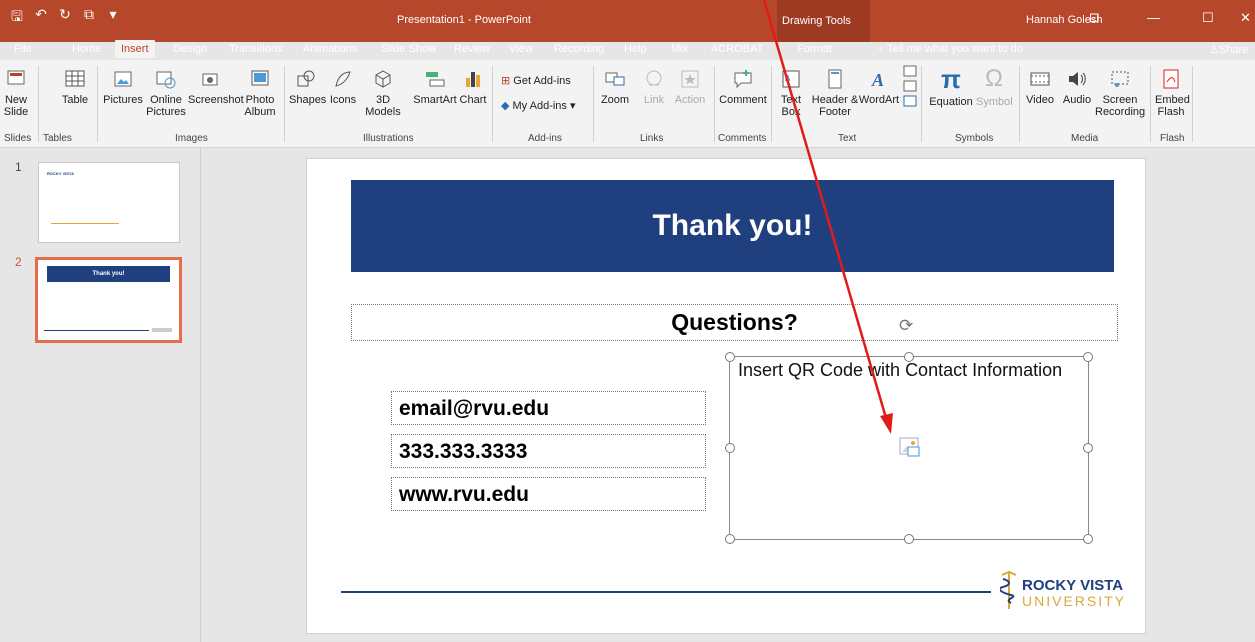 The width and height of the screenshot is (1255, 642). I want to click on annotation-arrow, so click(827, 217).